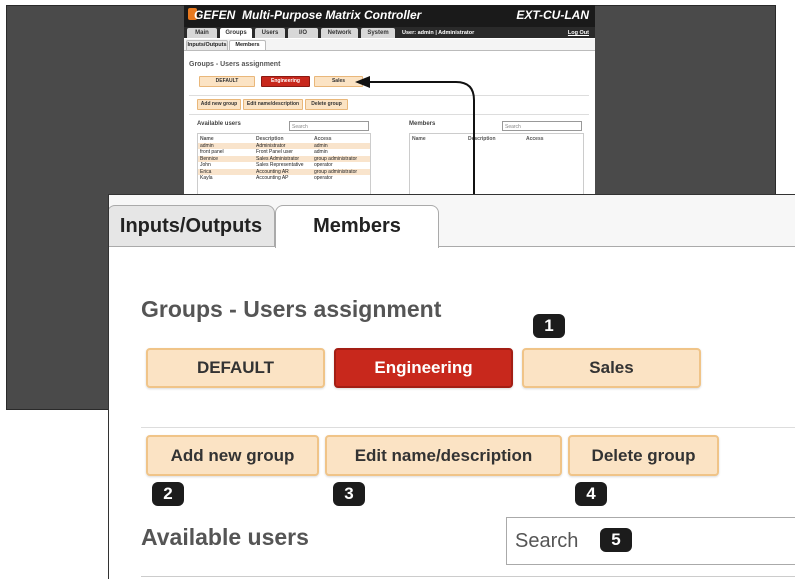 This screenshot has height=579, width=795. Describe the element at coordinates (650, 541) in the screenshot. I see `search-input: Search` at that location.